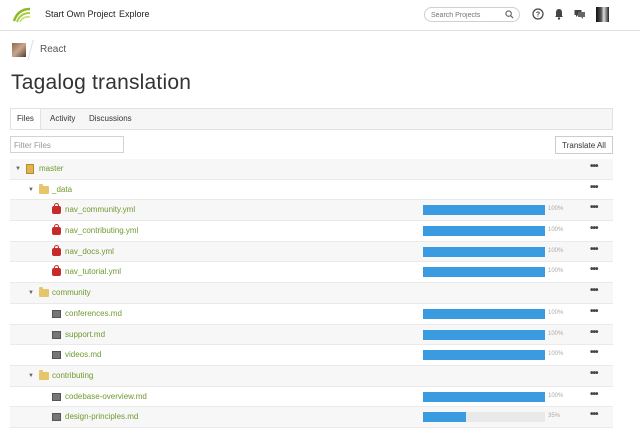 The image size is (640, 428). I want to click on file-name-link: nav_tutorial.yml, so click(93, 271).